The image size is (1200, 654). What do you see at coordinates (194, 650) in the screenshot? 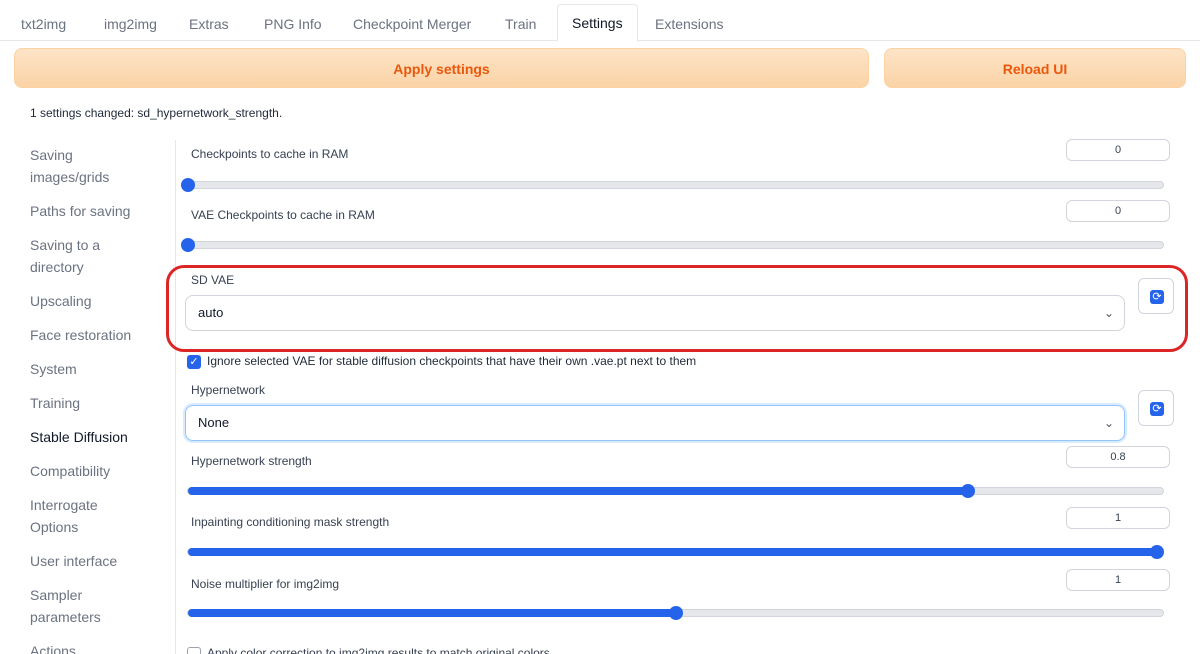
I see `color-correction-checkbox` at bounding box center [194, 650].